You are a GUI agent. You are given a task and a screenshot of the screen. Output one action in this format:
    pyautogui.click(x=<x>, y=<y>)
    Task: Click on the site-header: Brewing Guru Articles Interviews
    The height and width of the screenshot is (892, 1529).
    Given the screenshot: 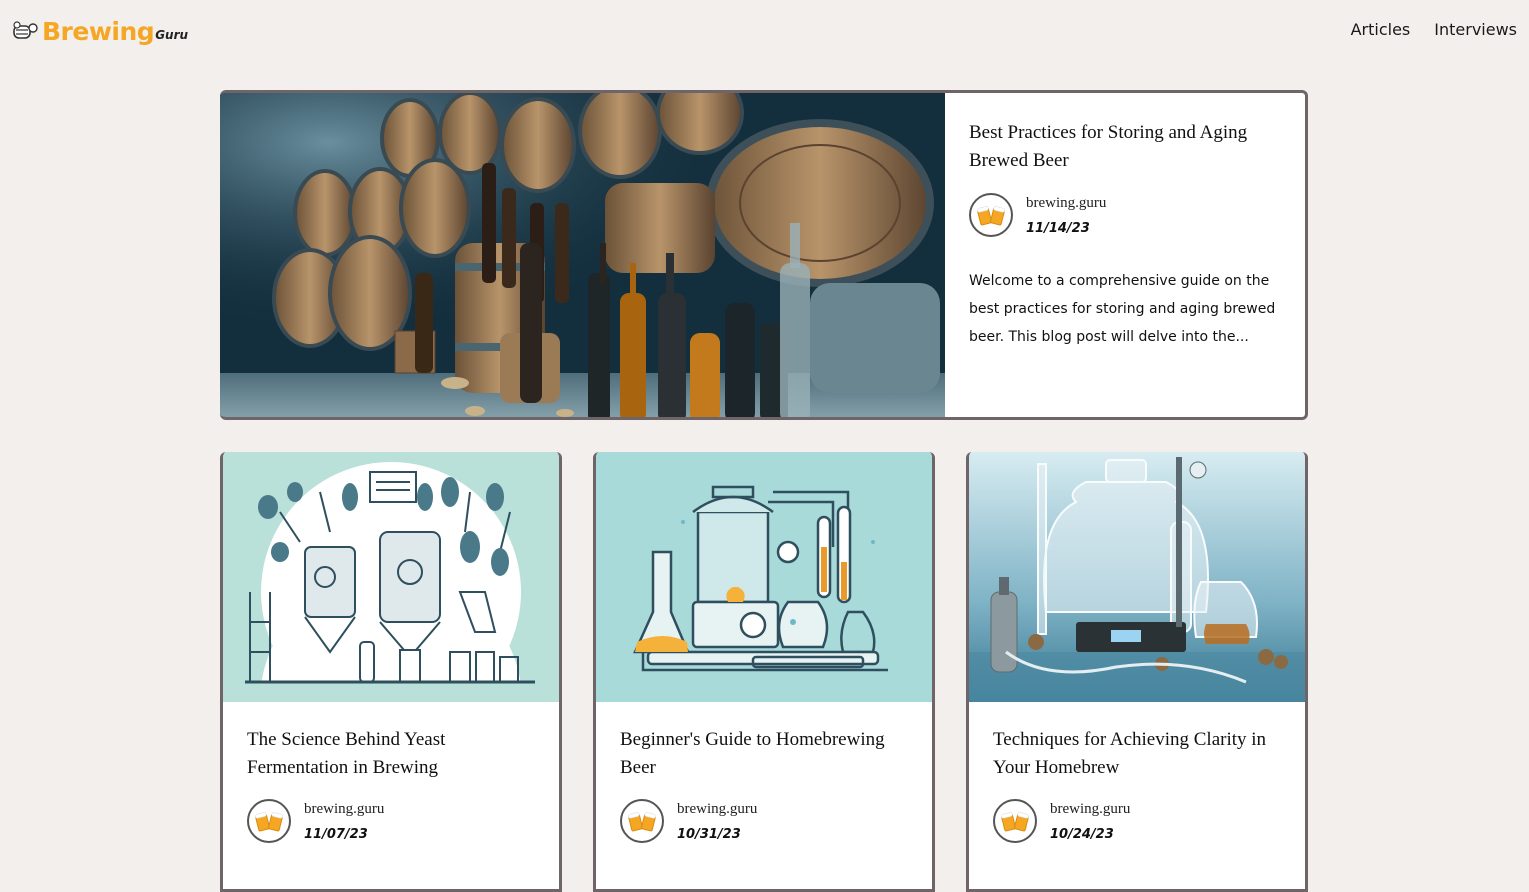 What is the action you would take?
    pyautogui.click(x=764, y=30)
    